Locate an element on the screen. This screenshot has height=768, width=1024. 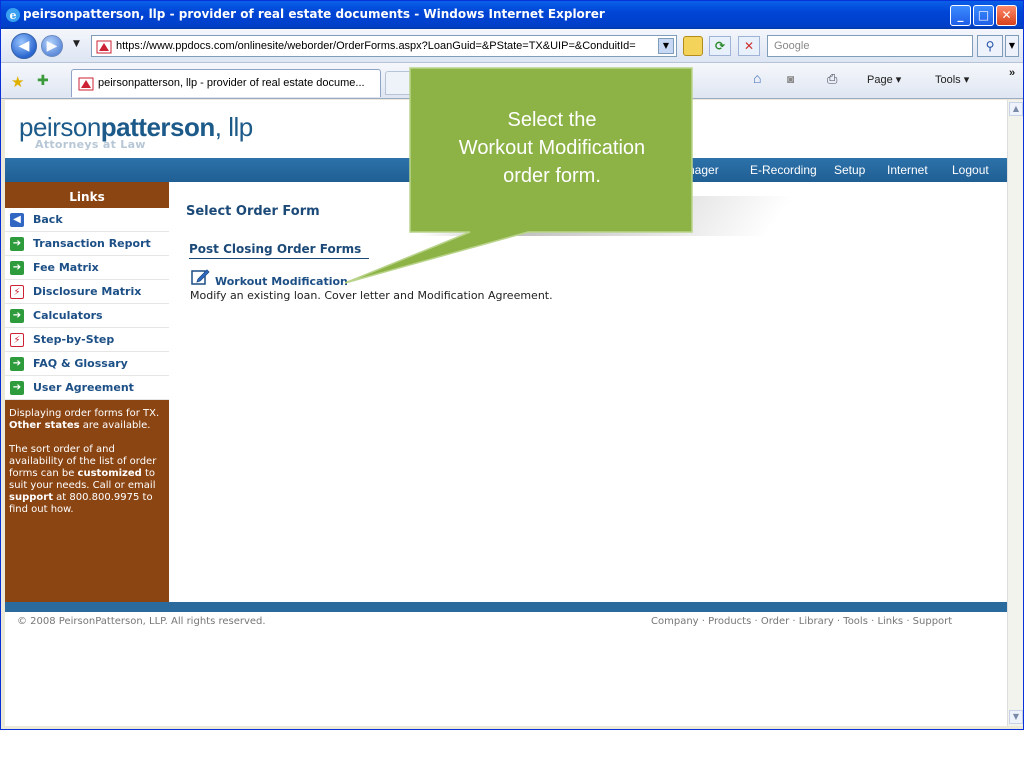
menu-item-internet: Internet is located at coordinates (907, 170).